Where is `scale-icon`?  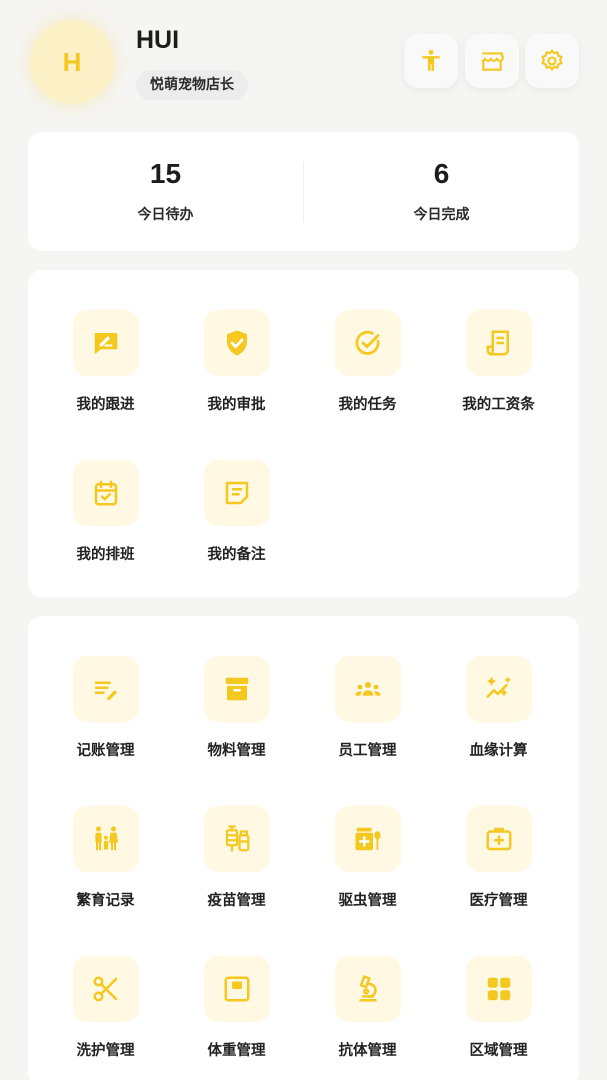
scale-icon is located at coordinates (237, 989).